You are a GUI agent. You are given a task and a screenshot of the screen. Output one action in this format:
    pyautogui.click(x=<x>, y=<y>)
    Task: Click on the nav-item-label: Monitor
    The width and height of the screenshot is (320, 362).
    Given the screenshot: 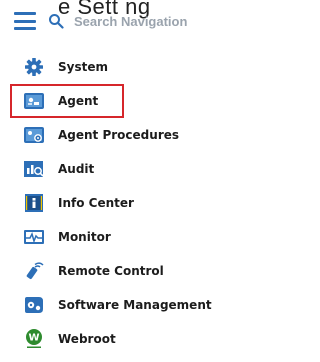 What is the action you would take?
    pyautogui.click(x=84, y=237)
    